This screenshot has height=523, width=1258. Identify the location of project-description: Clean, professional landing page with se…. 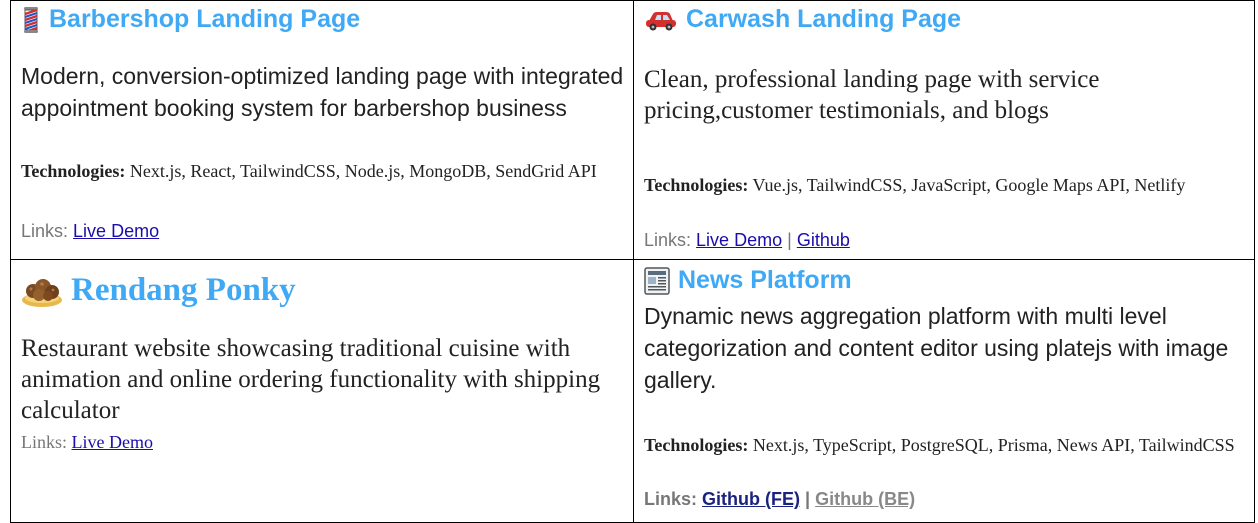
(872, 95).